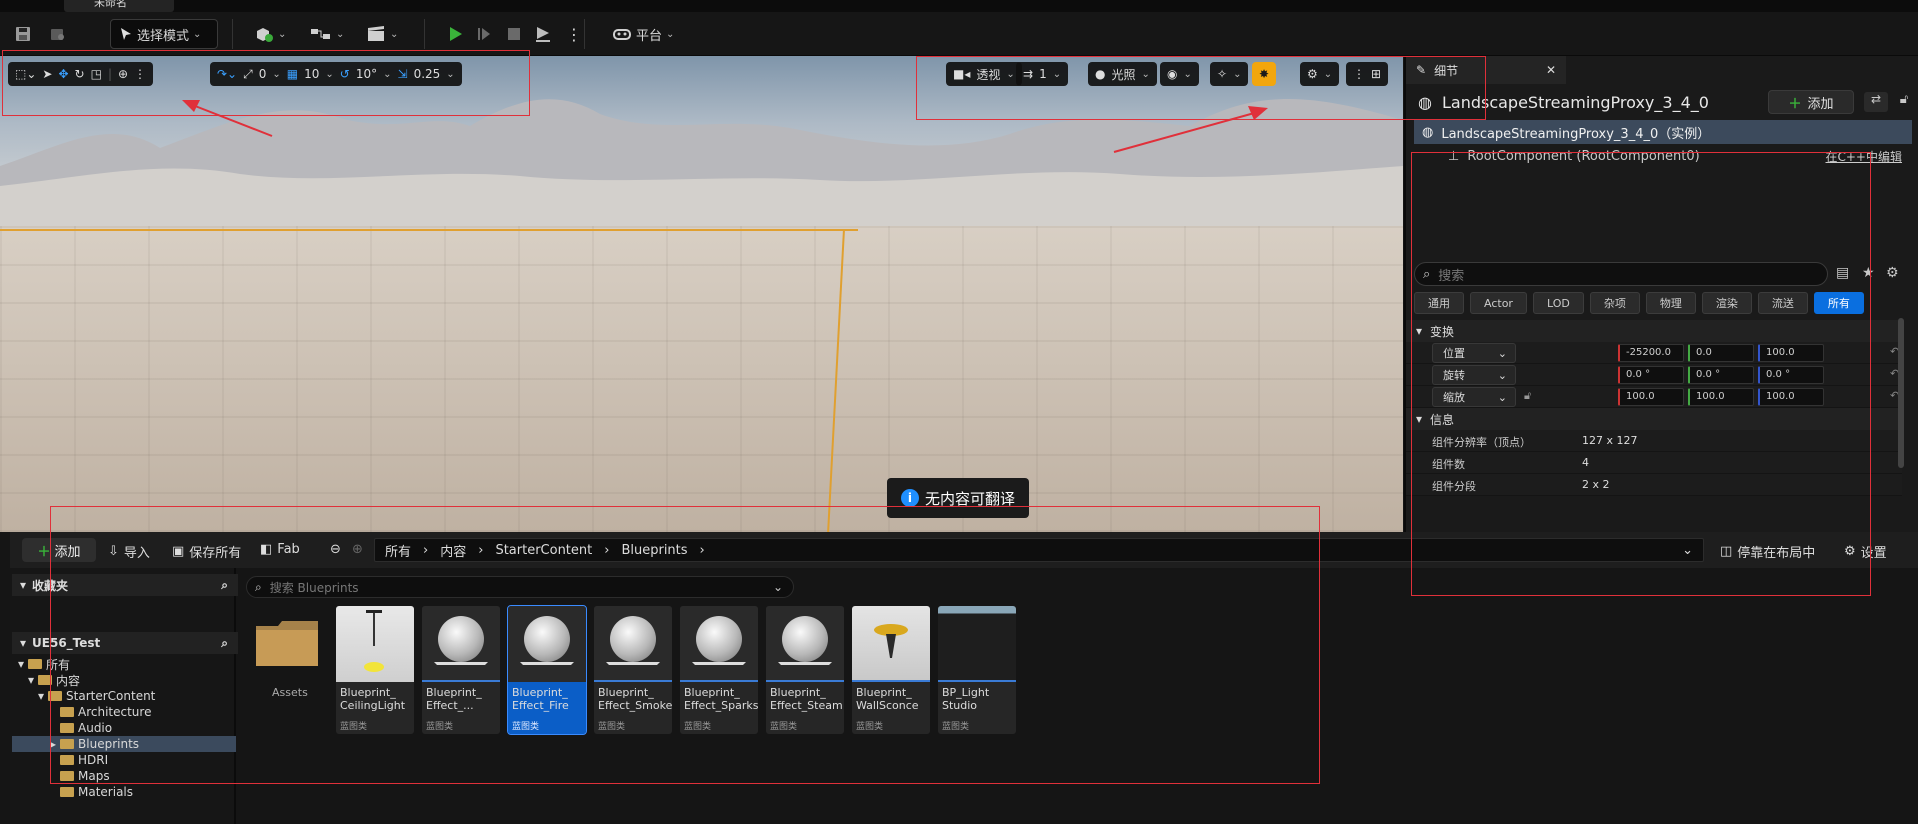 Image resolution: width=1918 pixels, height=824 pixels. I want to click on tree-item-architecture: Architecture, so click(124, 712).